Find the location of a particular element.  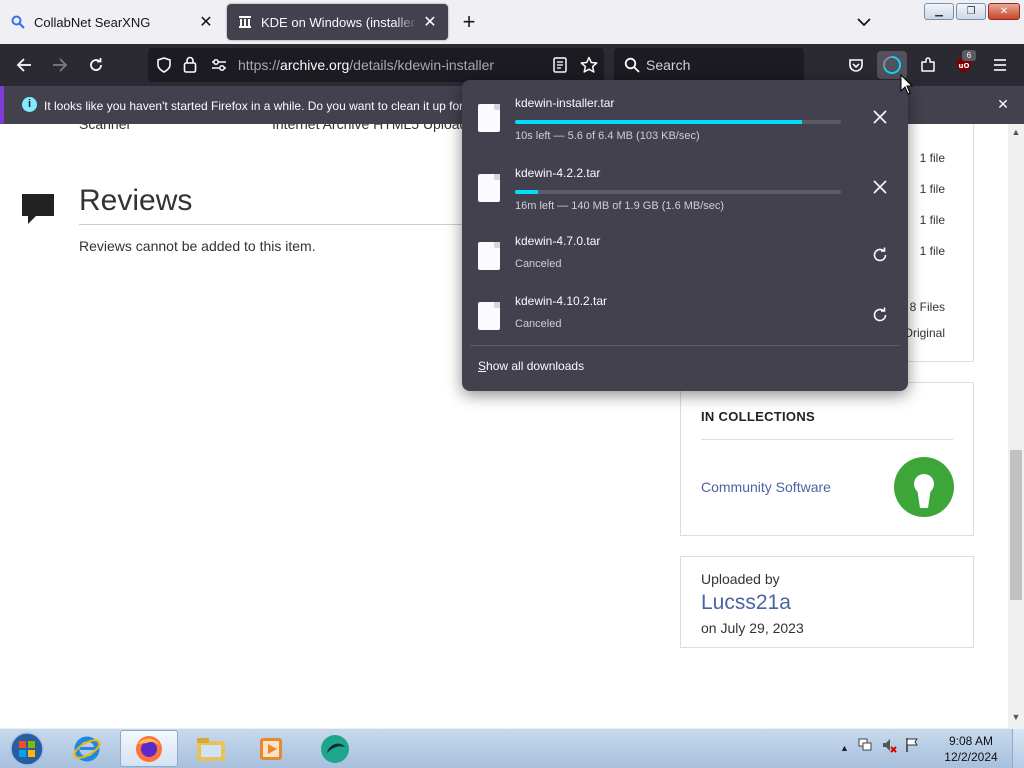

original-files-link: Original is located at coordinates (924, 333).